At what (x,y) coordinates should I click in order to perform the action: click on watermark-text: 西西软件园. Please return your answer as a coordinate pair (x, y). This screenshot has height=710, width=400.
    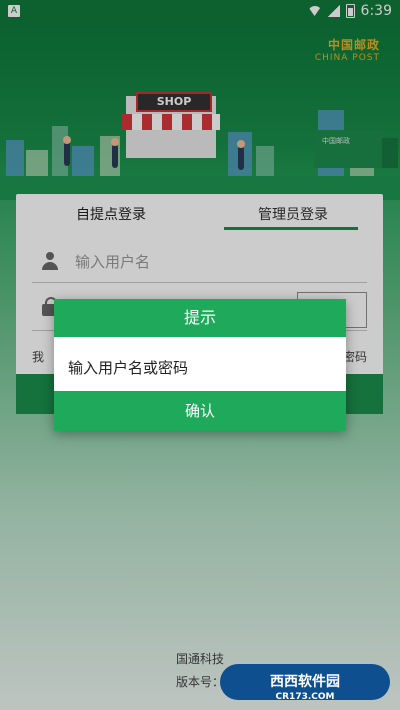
    Looking at the image, I should click on (305, 682).